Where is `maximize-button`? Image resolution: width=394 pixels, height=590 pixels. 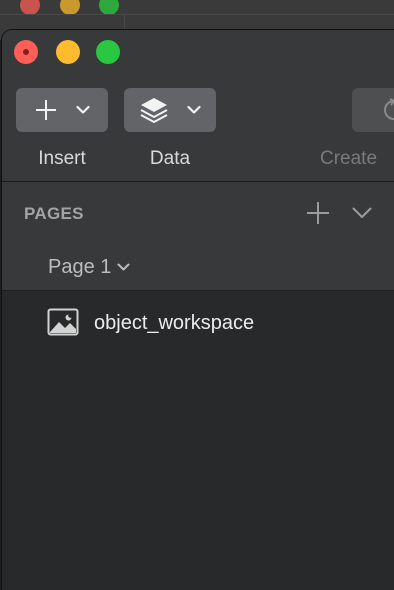 maximize-button is located at coordinates (108, 52).